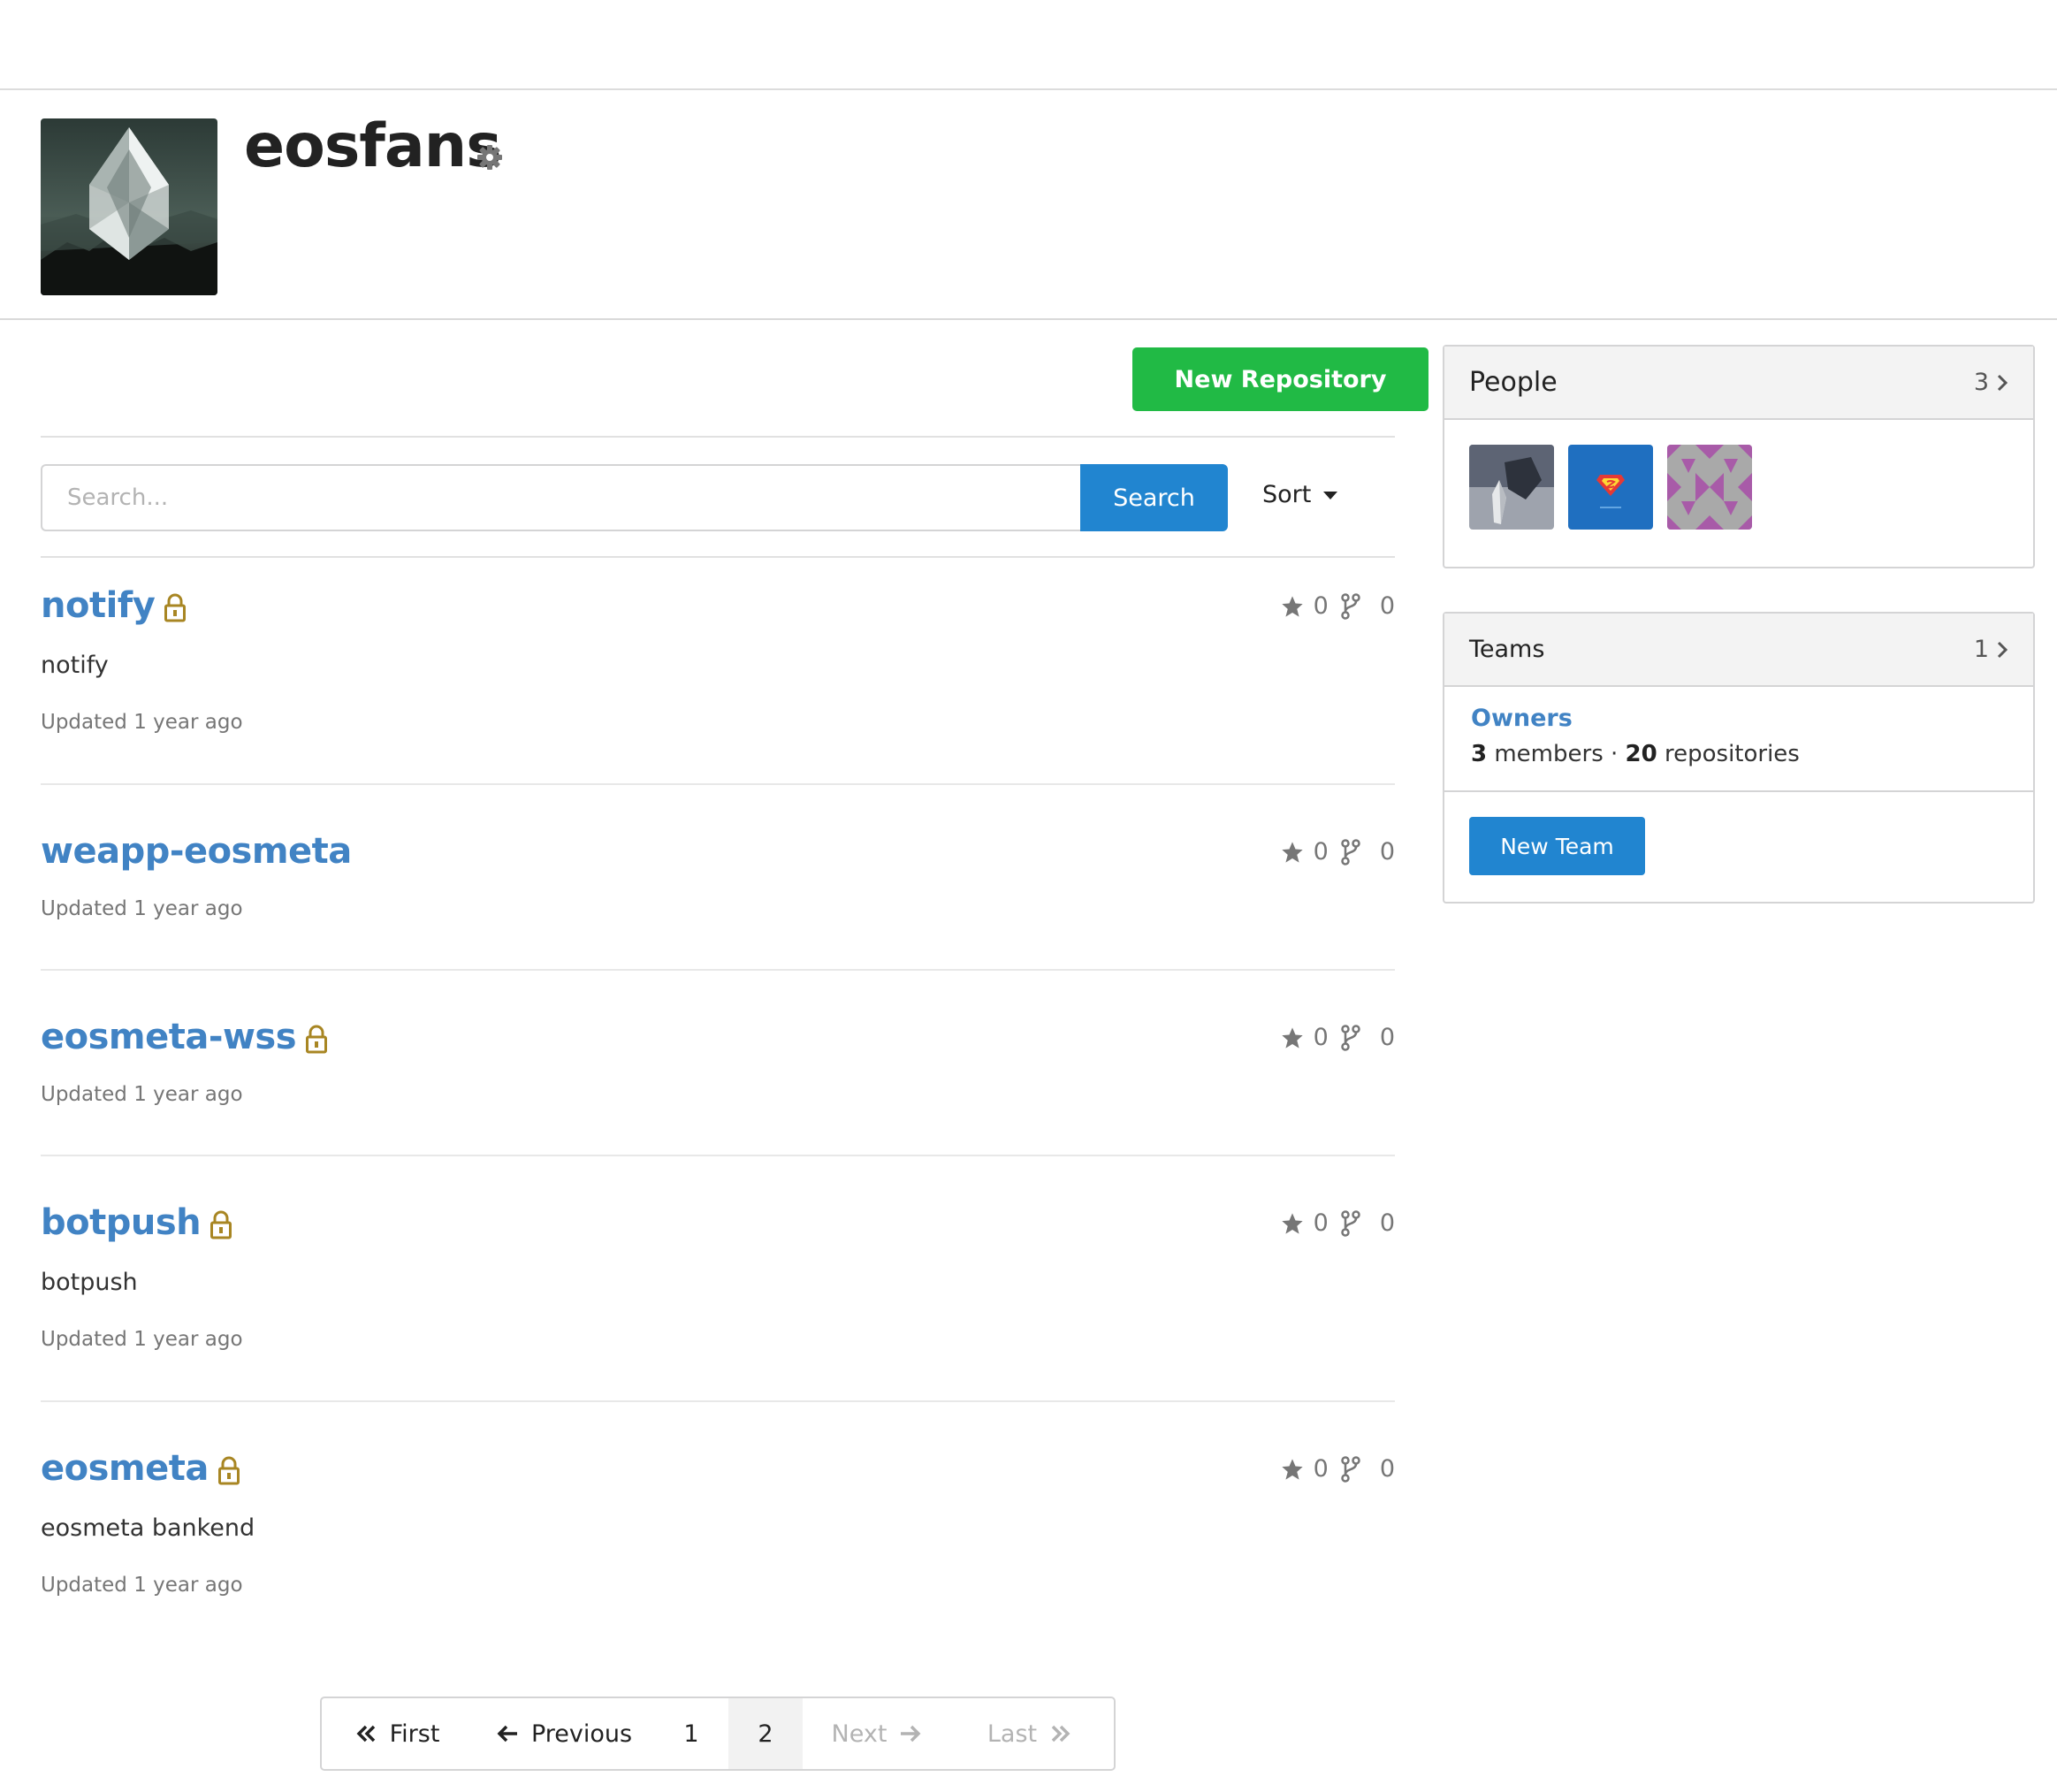 The height and width of the screenshot is (1792, 2057). Describe the element at coordinates (1012, 1734) in the screenshot. I see `pagination-last-label: Last` at that location.